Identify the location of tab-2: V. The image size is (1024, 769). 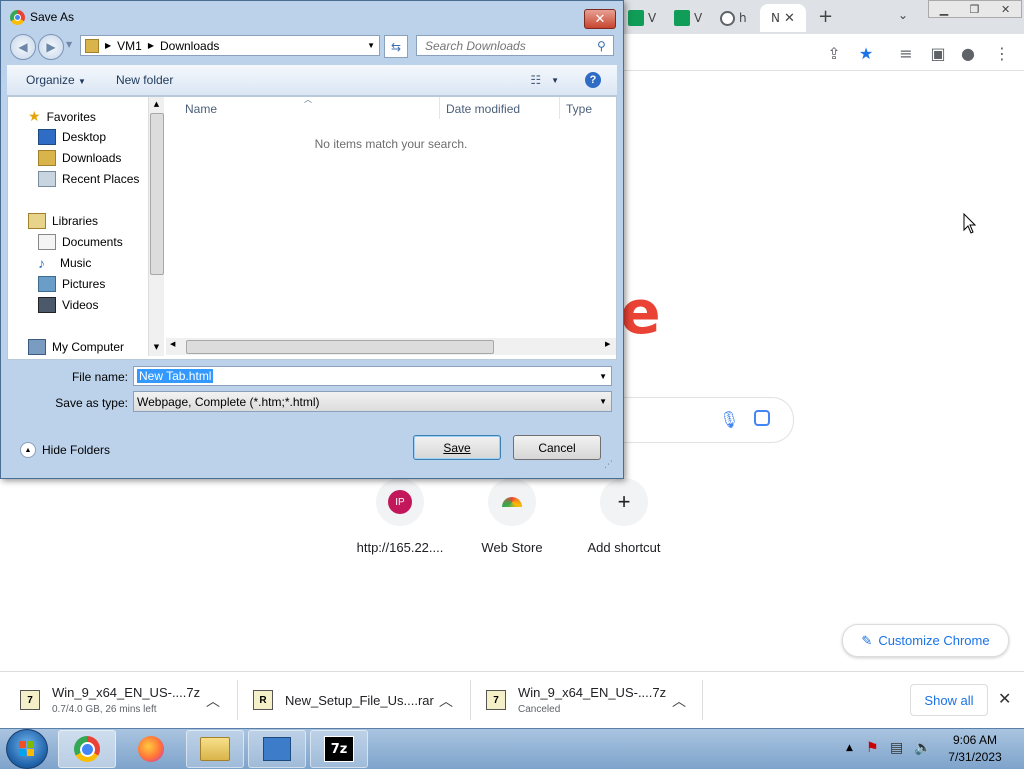
(694, 18).